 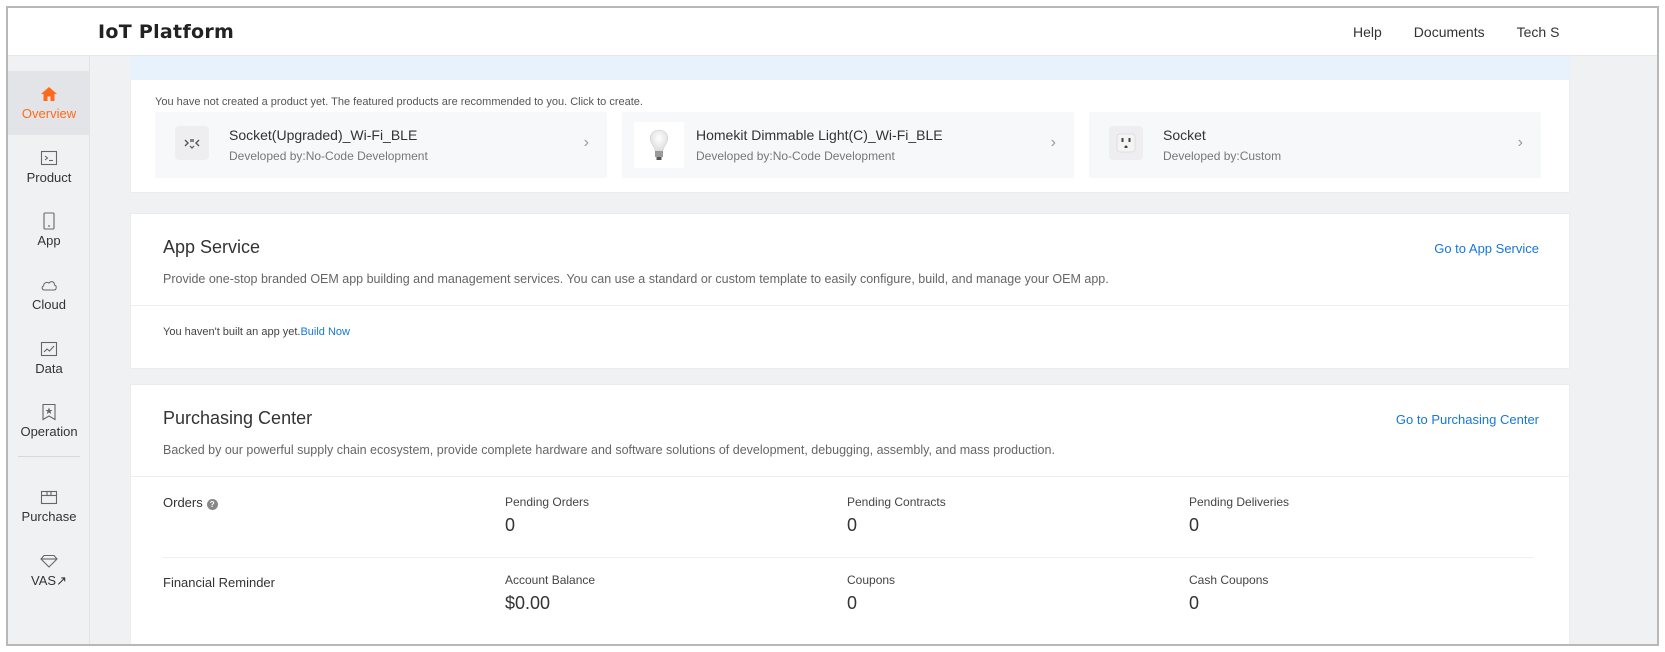 What do you see at coordinates (547, 502) in the screenshot?
I see `metric-label: Pending Orders` at bounding box center [547, 502].